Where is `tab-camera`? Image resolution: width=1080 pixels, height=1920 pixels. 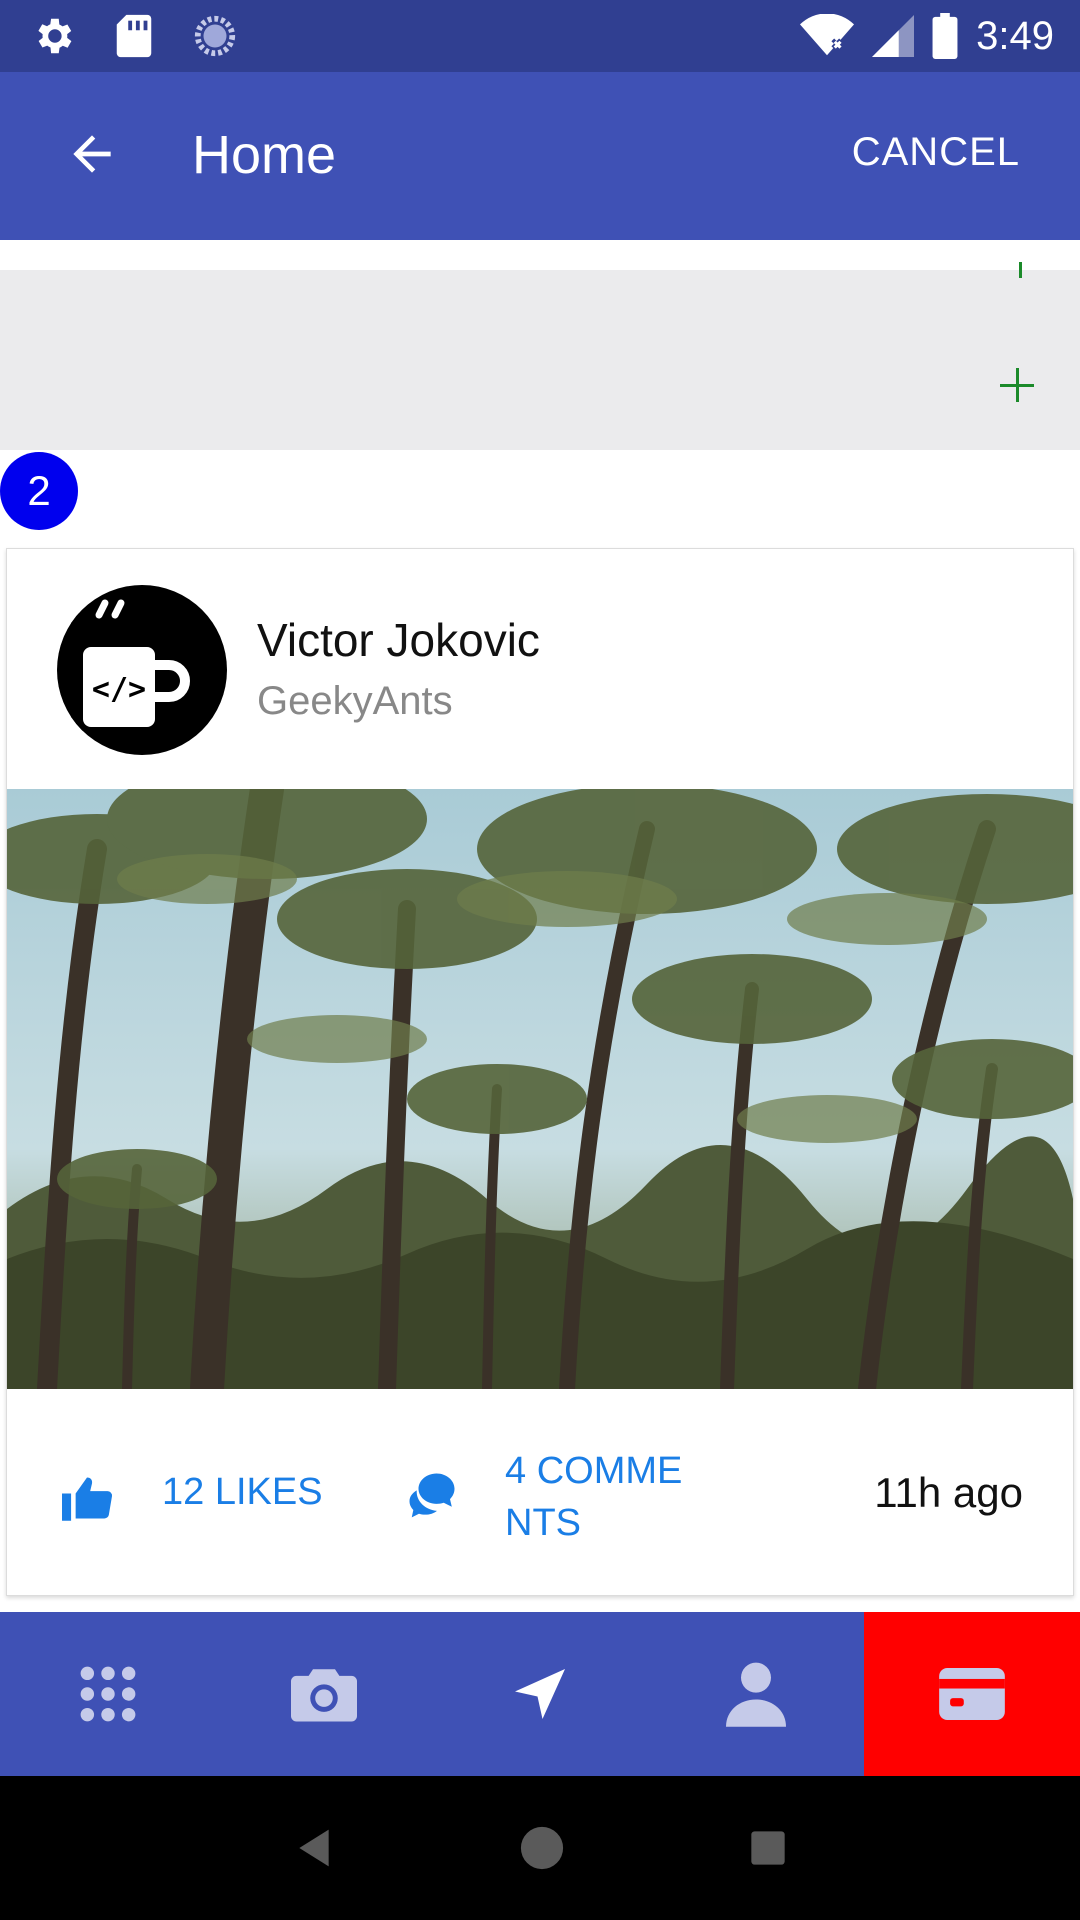 tab-camera is located at coordinates (324, 1694).